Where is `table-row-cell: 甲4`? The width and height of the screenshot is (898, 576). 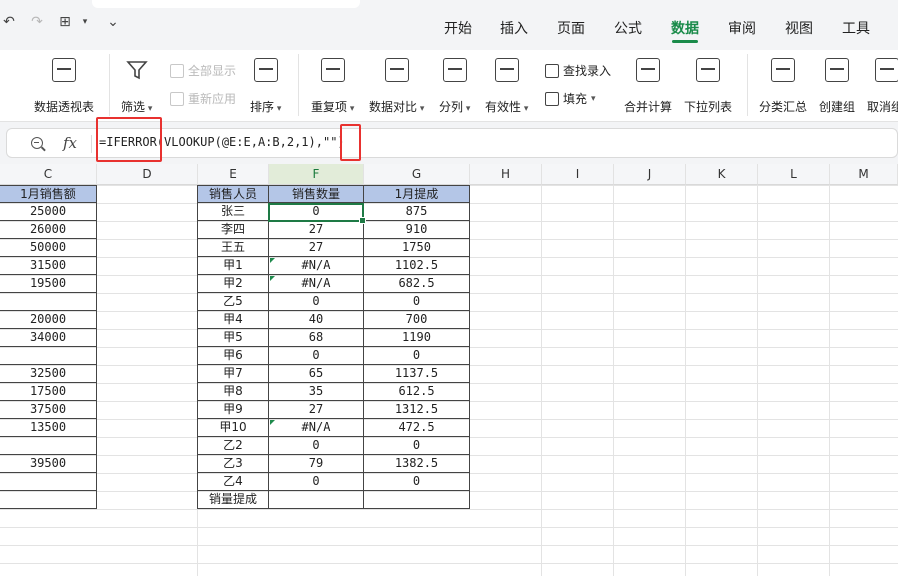 table-row-cell: 甲4 is located at coordinates (233, 320).